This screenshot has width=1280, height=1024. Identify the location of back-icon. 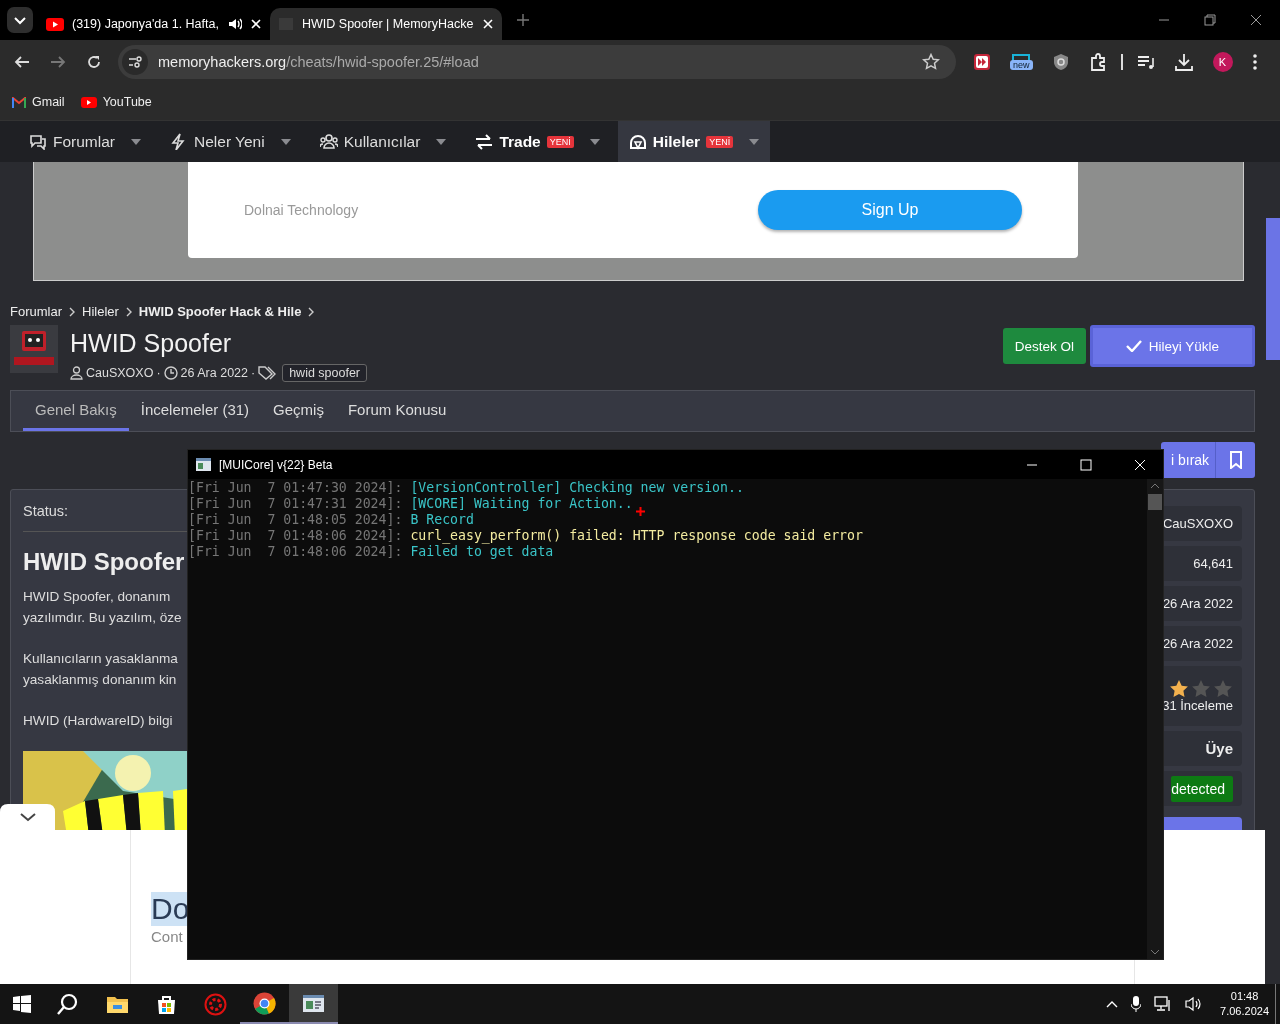
(22, 62).